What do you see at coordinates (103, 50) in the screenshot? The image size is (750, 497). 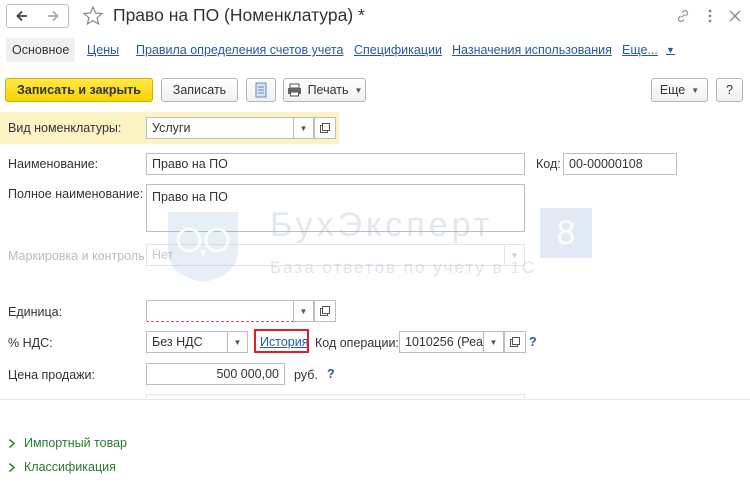 I see `tab-prices: Цены` at bounding box center [103, 50].